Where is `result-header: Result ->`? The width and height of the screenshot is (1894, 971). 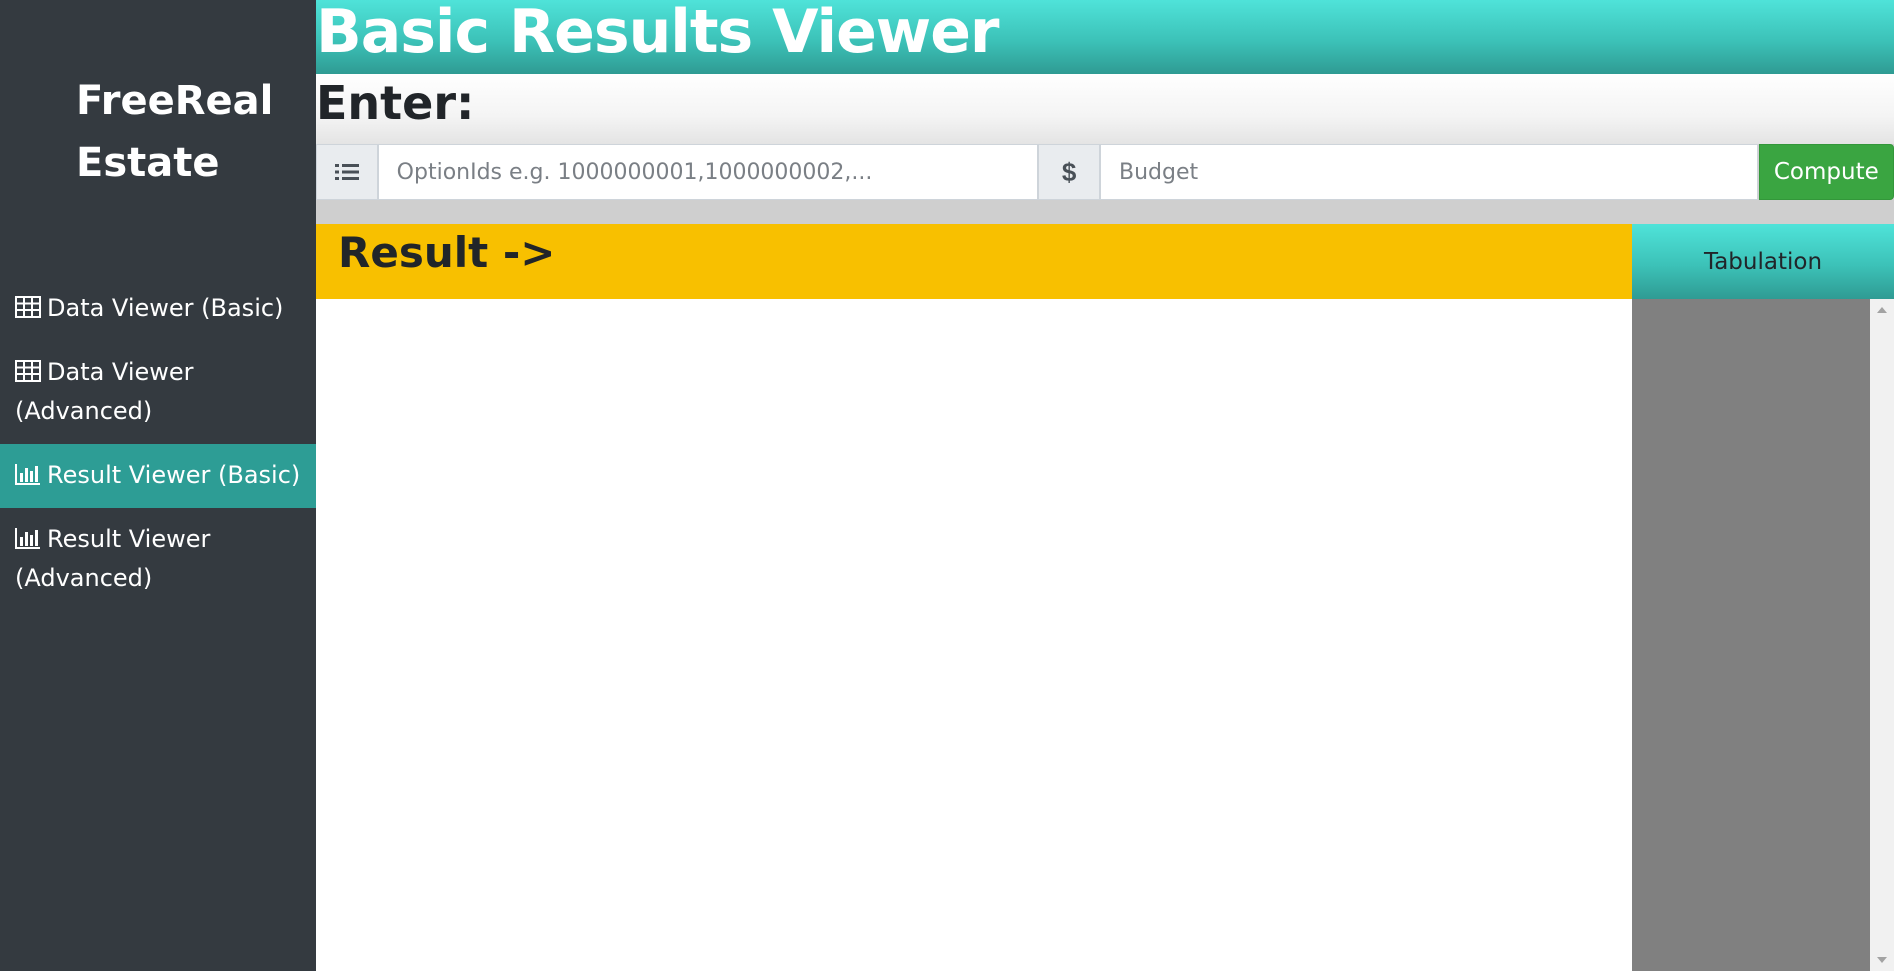 result-header: Result -> is located at coordinates (974, 261).